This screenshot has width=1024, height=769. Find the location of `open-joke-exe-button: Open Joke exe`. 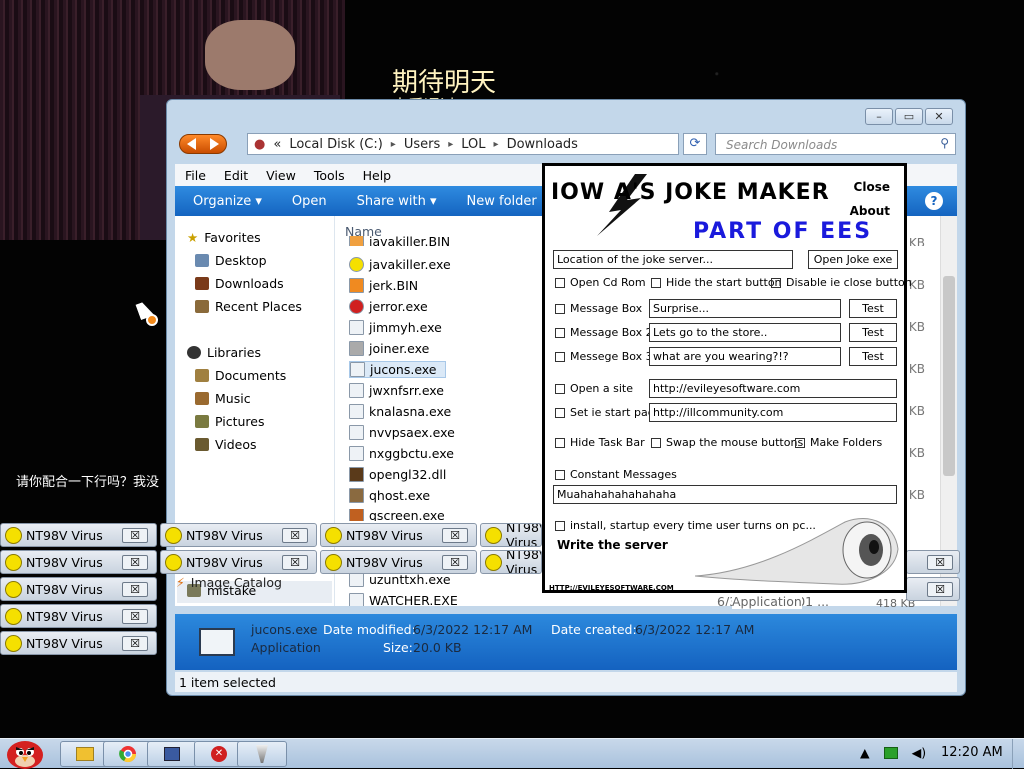

open-joke-exe-button: Open Joke exe is located at coordinates (853, 259).